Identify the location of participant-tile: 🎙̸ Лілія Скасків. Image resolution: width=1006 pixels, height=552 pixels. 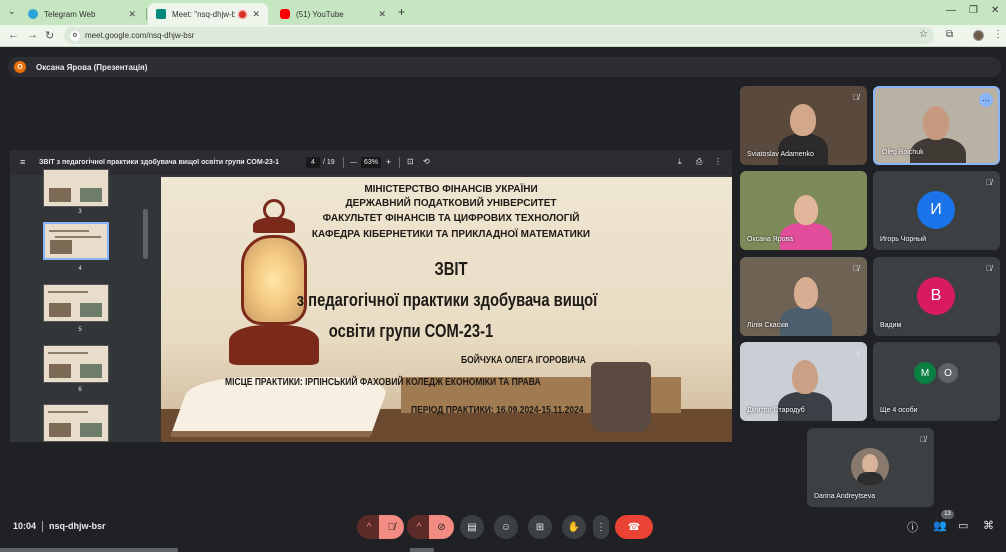
(803, 296).